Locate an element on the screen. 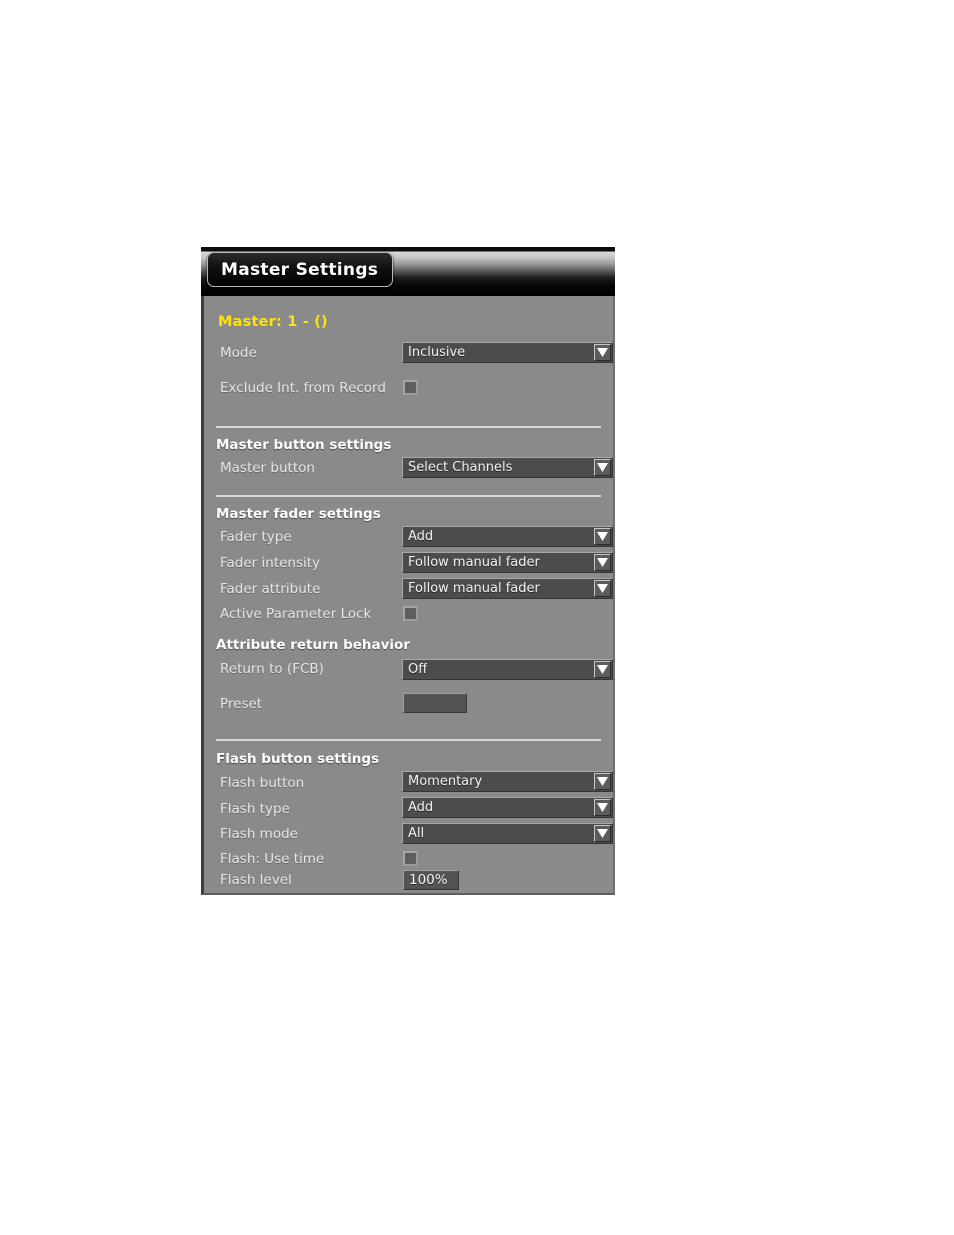 This screenshot has height=1235, width=954. row-exclude-int-from-record: Exclude Int. from Record is located at coordinates (408, 390).